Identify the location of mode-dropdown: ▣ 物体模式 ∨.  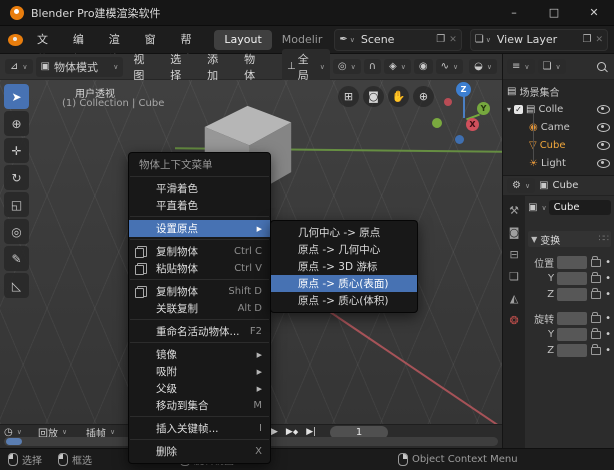
(79, 66).